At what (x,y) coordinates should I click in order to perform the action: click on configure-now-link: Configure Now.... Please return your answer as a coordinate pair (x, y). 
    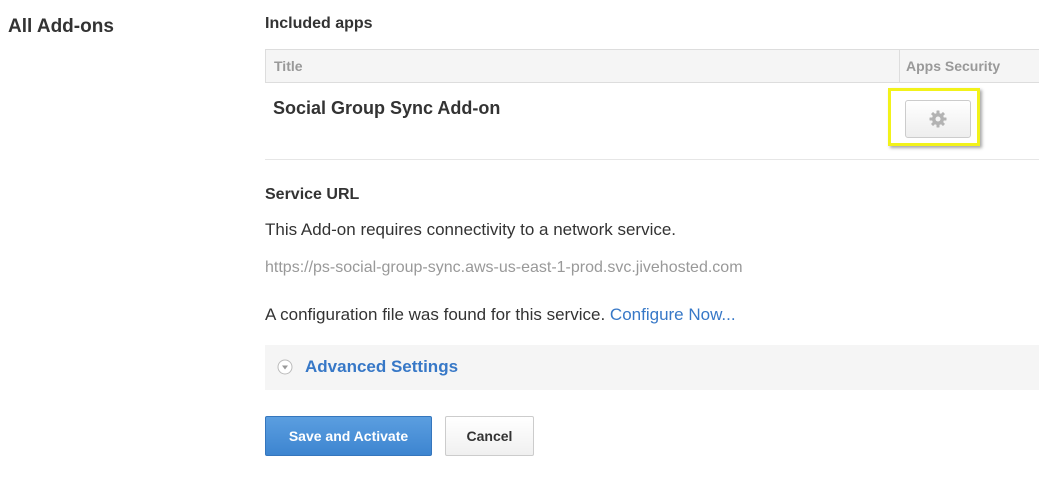
    Looking at the image, I should click on (673, 314).